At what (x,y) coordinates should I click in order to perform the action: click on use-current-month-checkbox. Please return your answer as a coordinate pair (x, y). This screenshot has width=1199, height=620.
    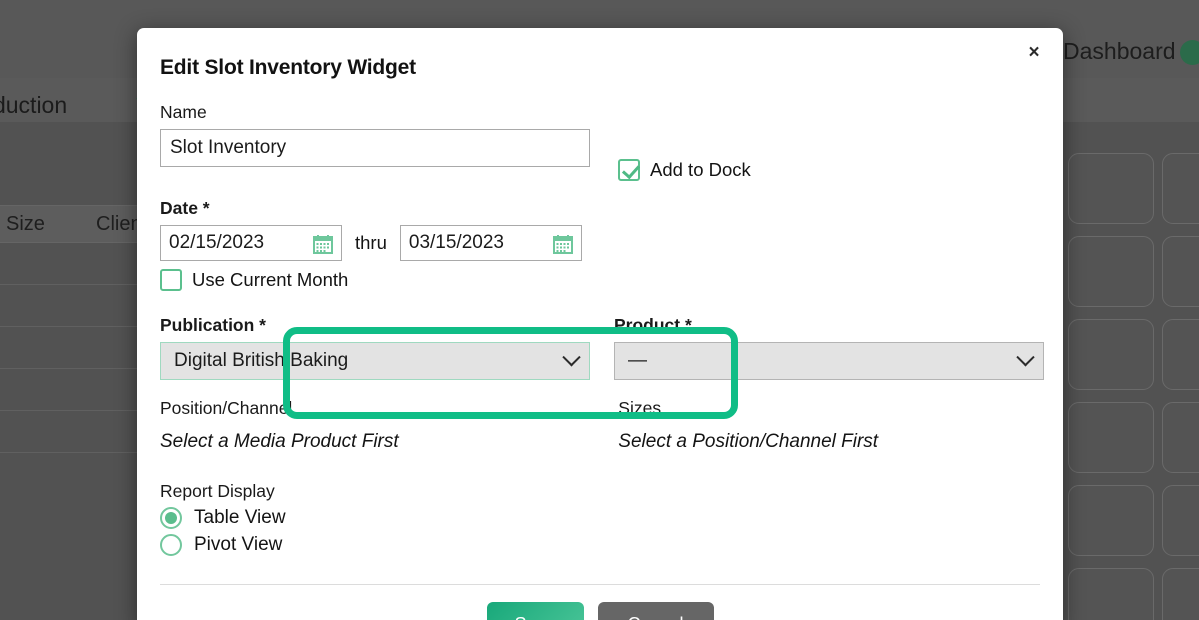
    Looking at the image, I should click on (171, 280).